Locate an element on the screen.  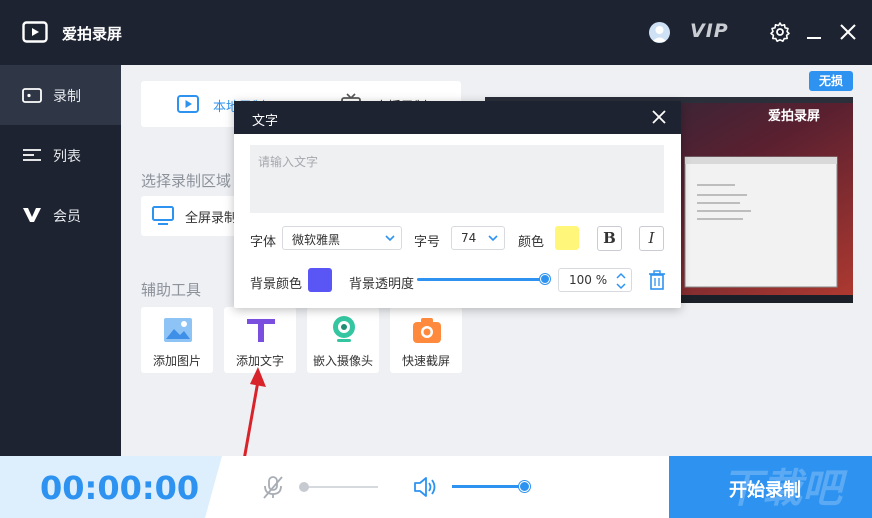
user-avatar-icon is located at coordinates (659, 32).